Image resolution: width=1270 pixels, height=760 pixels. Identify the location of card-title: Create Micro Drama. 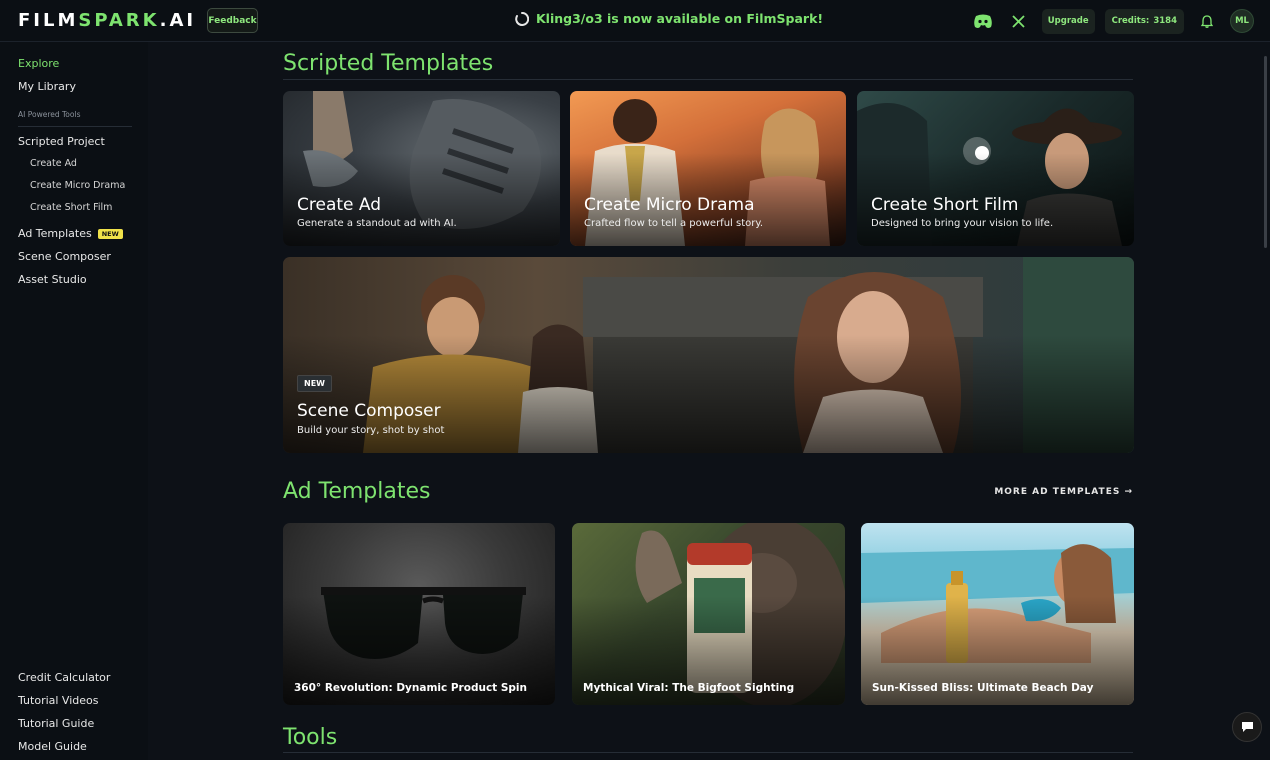
(669, 205).